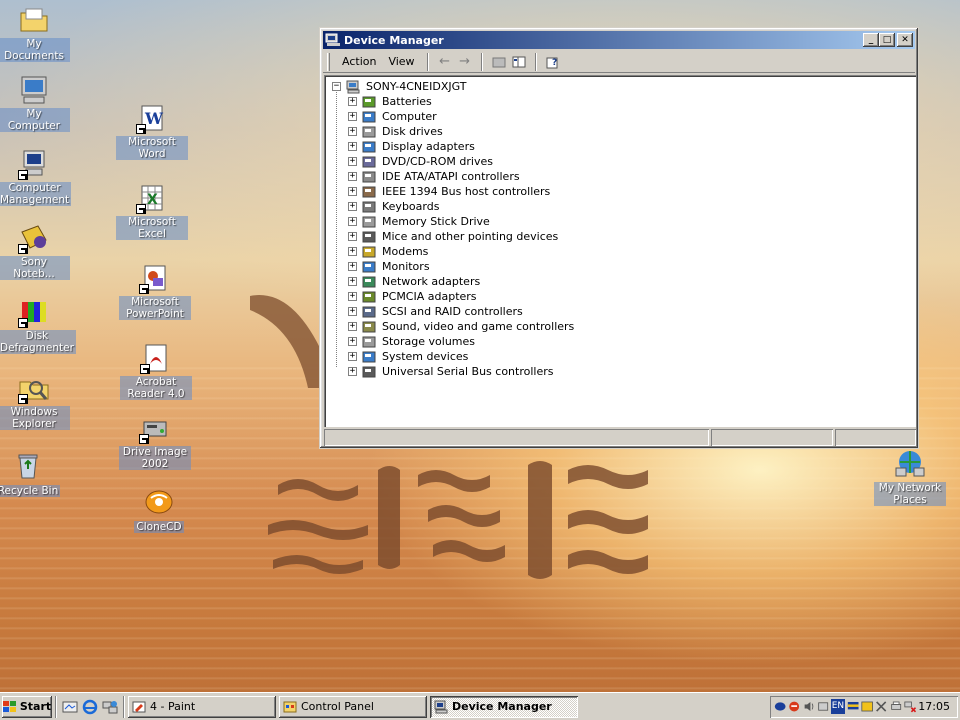  Describe the element at coordinates (910, 477) in the screenshot. I see `desktop-icon-my-network-places: My Network Places` at that location.